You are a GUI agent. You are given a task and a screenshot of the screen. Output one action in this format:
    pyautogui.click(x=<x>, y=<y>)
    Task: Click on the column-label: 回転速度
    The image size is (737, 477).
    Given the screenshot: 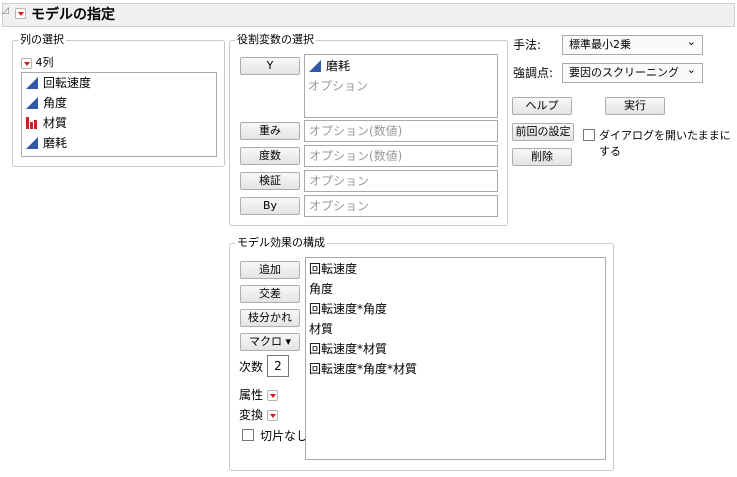 What is the action you would take?
    pyautogui.click(x=67, y=83)
    